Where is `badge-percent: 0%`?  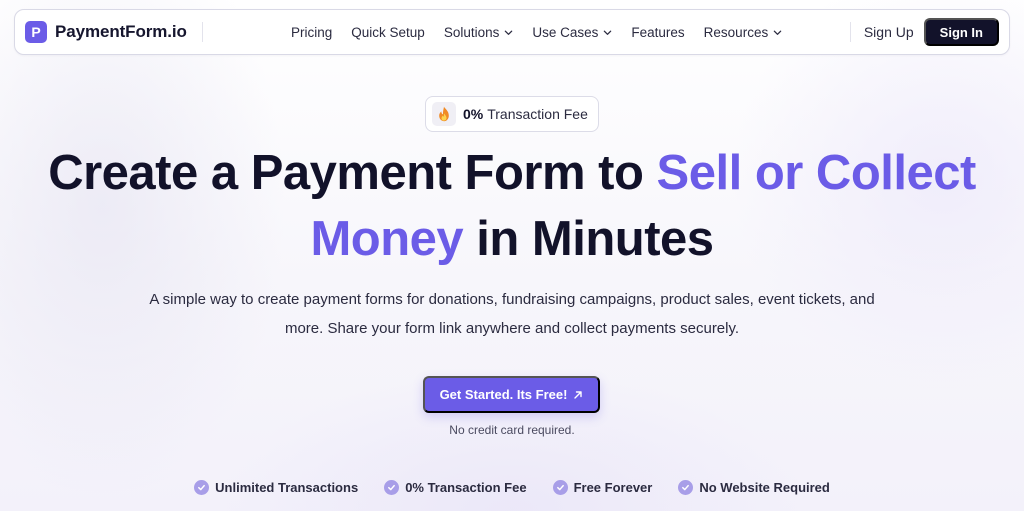 badge-percent: 0% is located at coordinates (473, 114).